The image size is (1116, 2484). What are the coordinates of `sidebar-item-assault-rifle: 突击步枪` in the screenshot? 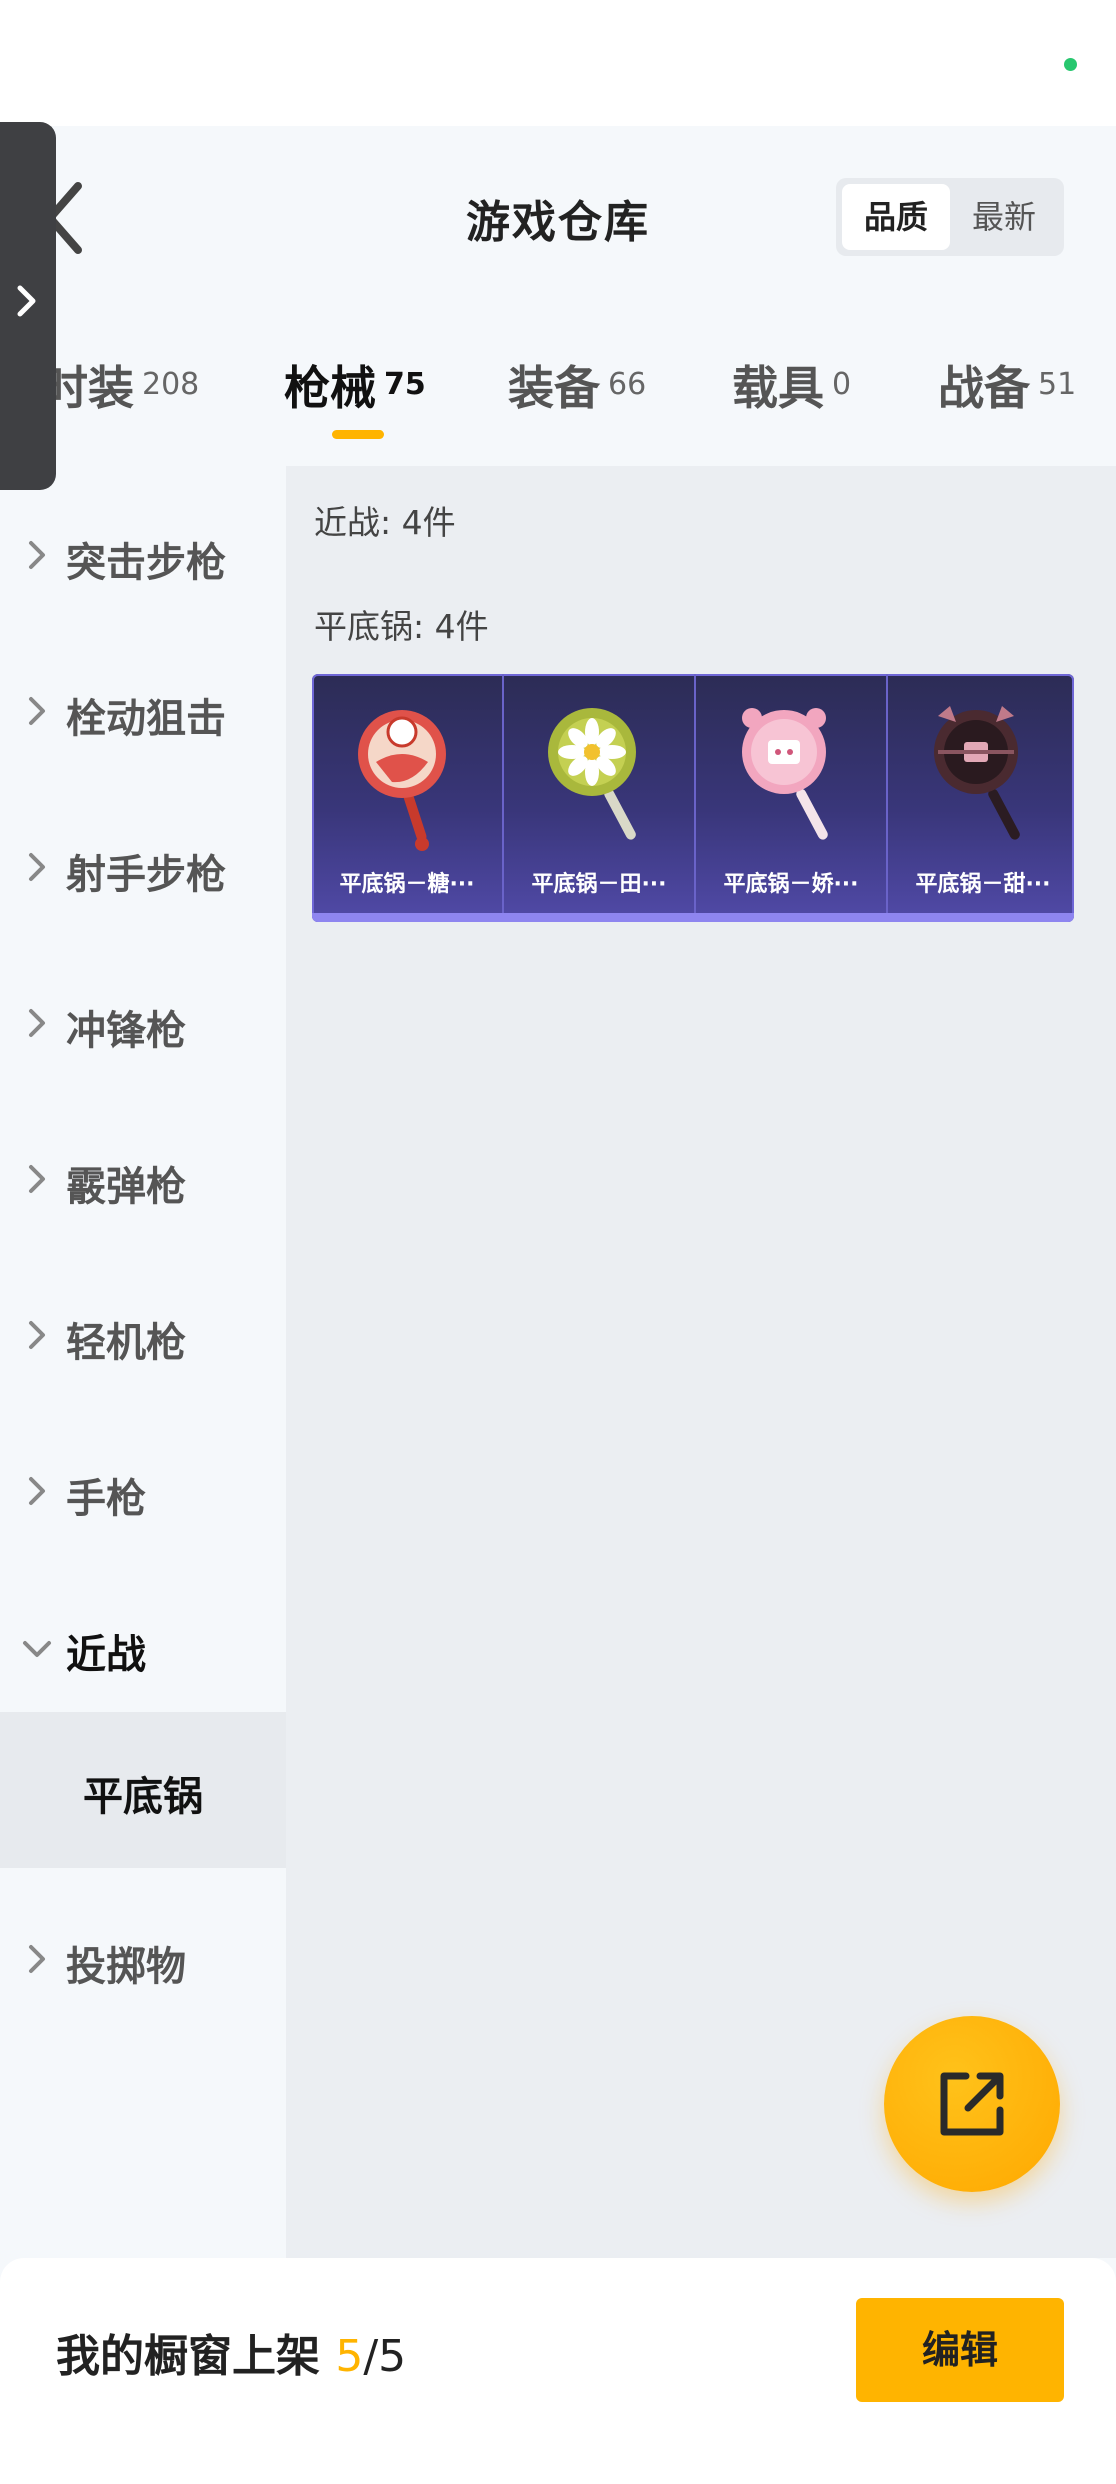 It's located at (143, 556).